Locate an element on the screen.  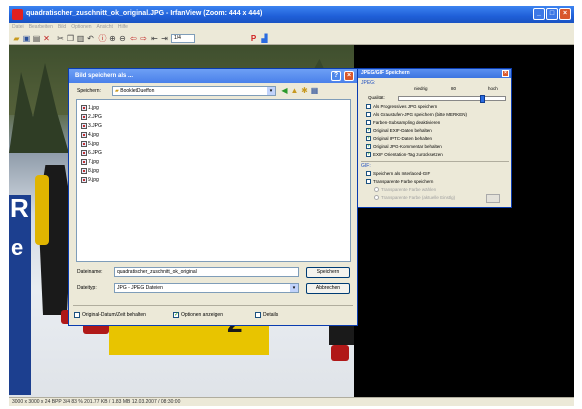
details-checkbox: Details is located at coordinates (266, 315).